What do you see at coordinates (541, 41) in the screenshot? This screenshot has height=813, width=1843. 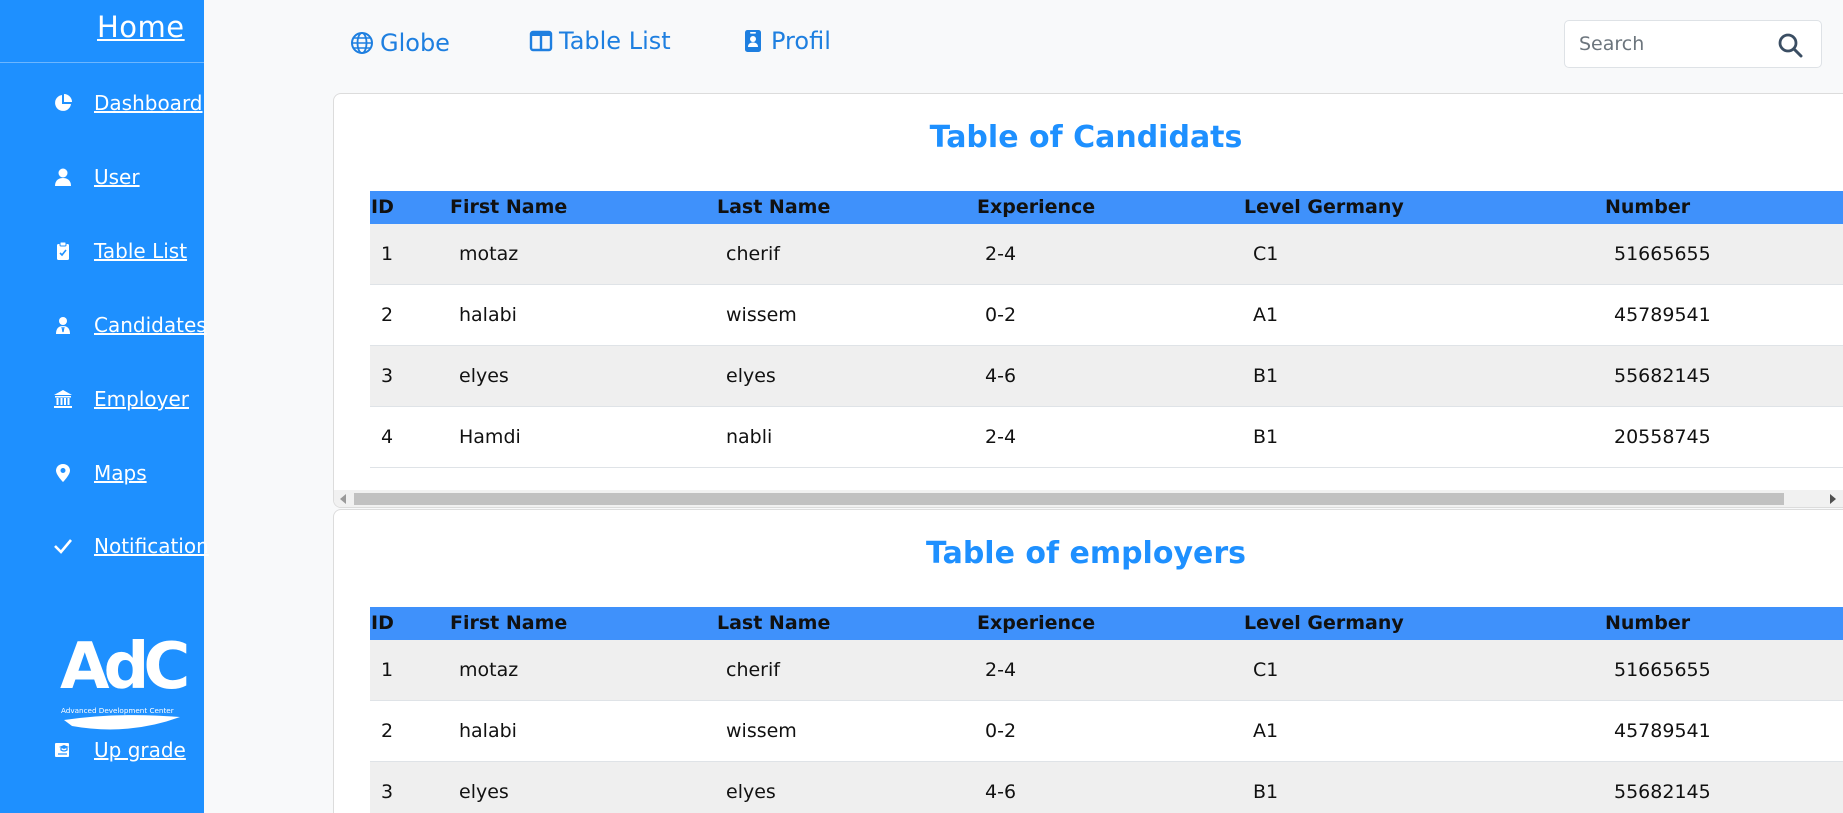 I see `table-icon` at bounding box center [541, 41].